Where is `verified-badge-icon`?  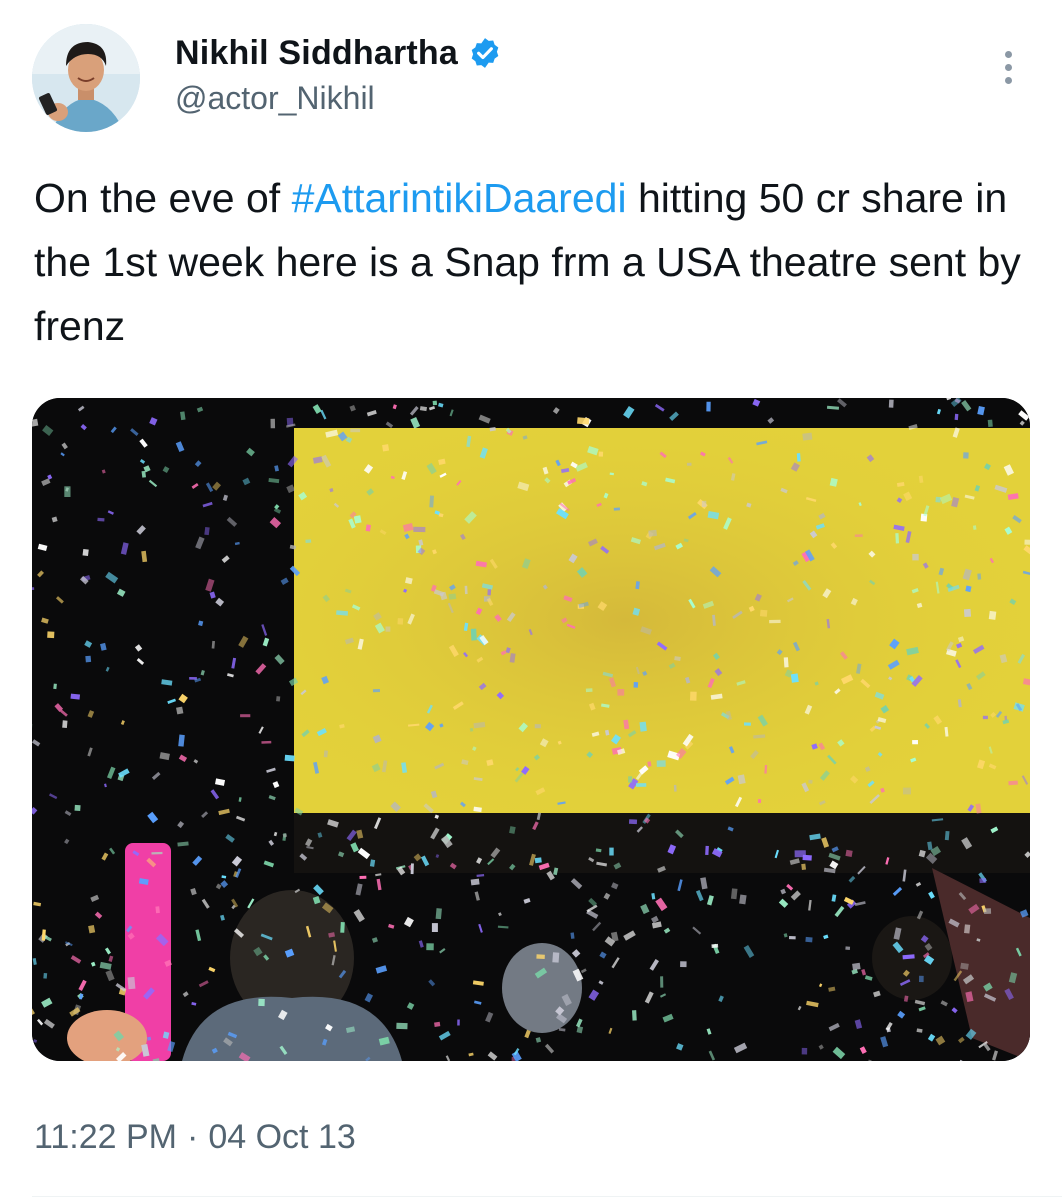 verified-badge-icon is located at coordinates (485, 53).